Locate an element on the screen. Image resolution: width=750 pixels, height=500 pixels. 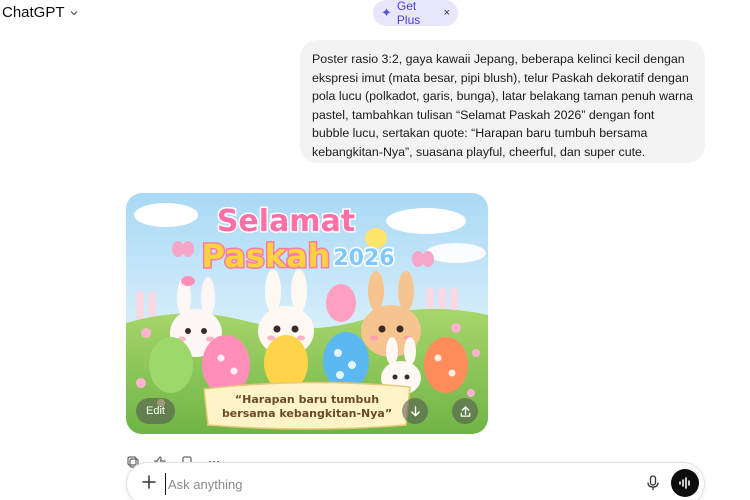
poster-title-line1: Selamat is located at coordinates (286, 221).